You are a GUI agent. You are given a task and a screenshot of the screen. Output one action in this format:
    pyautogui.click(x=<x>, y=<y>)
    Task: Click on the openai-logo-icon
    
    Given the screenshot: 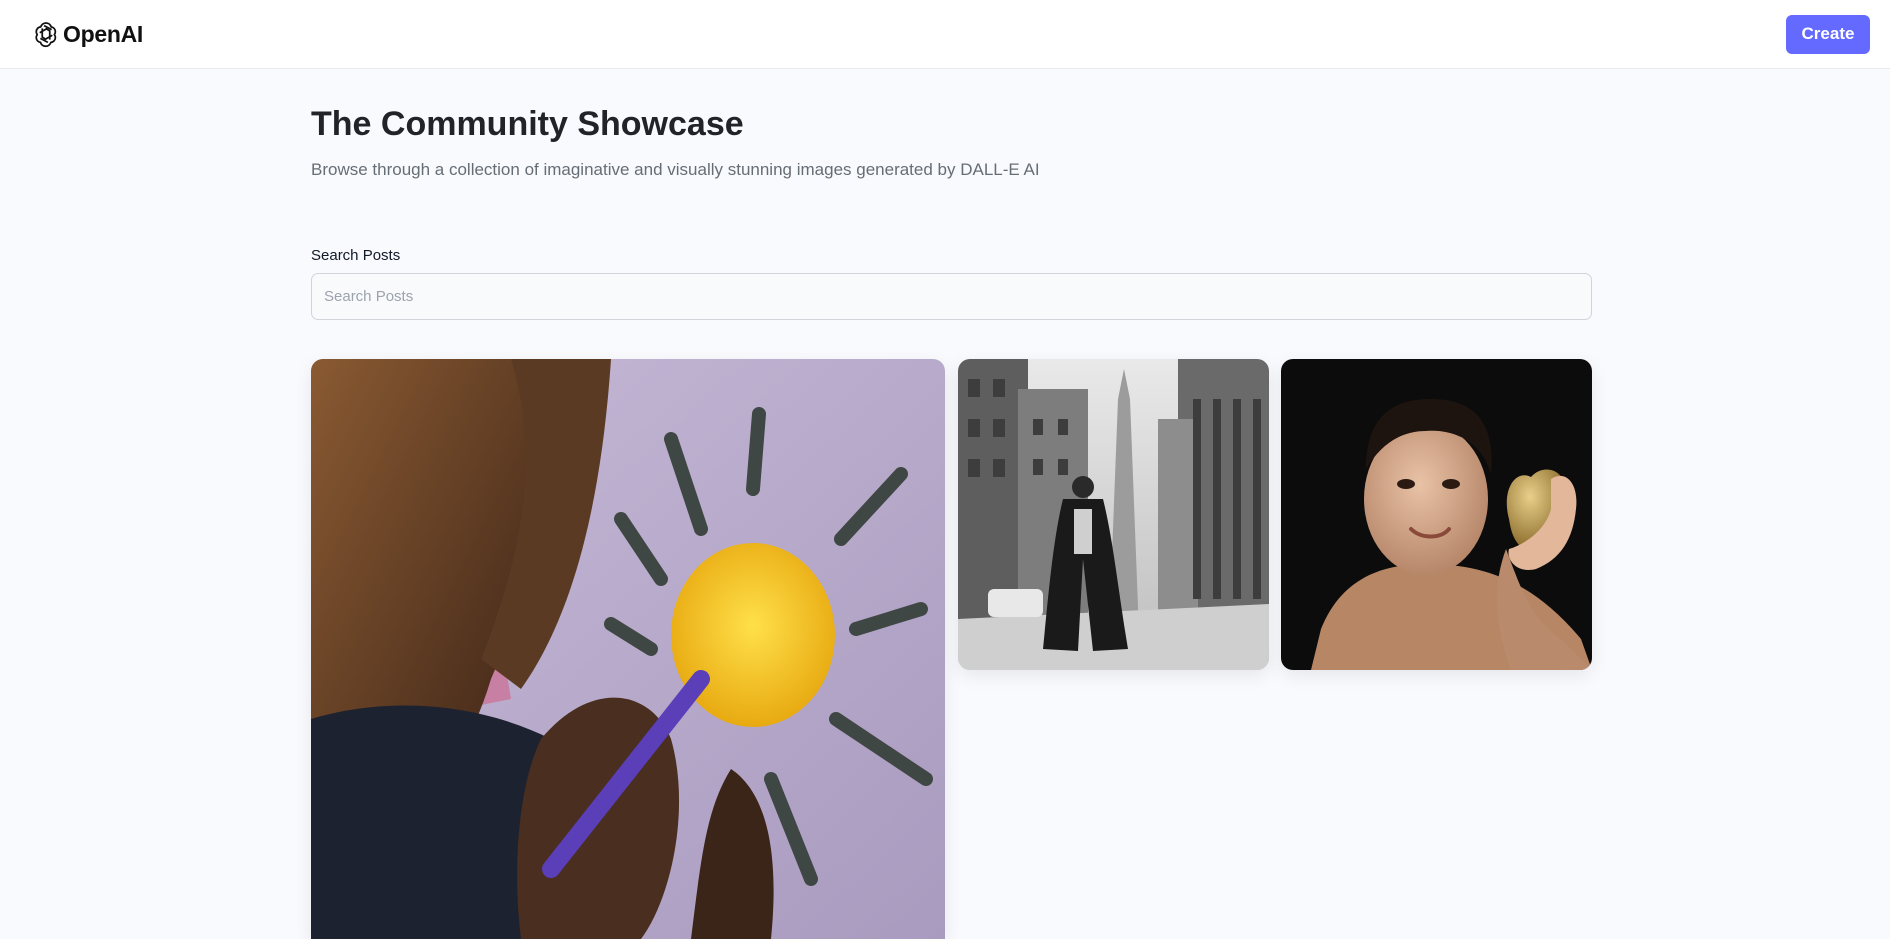 What is the action you would take?
    pyautogui.click(x=46, y=35)
    